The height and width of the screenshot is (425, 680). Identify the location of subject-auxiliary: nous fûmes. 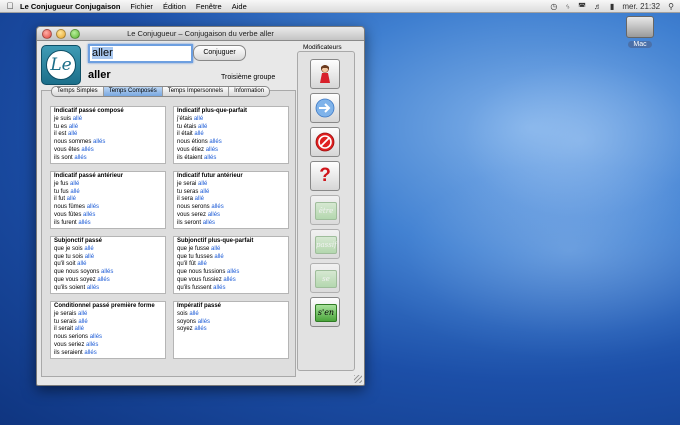
(70, 207).